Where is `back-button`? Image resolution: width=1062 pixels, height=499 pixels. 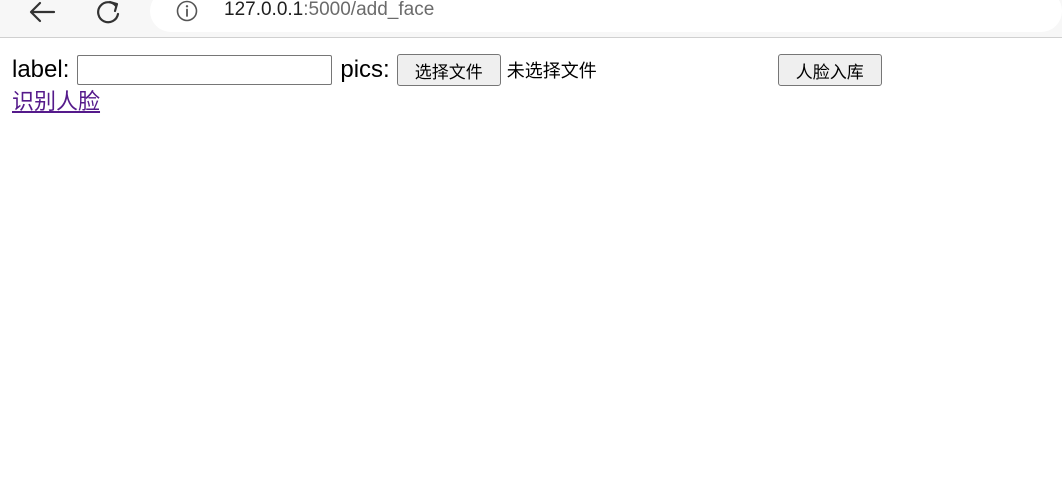 back-button is located at coordinates (42, 12).